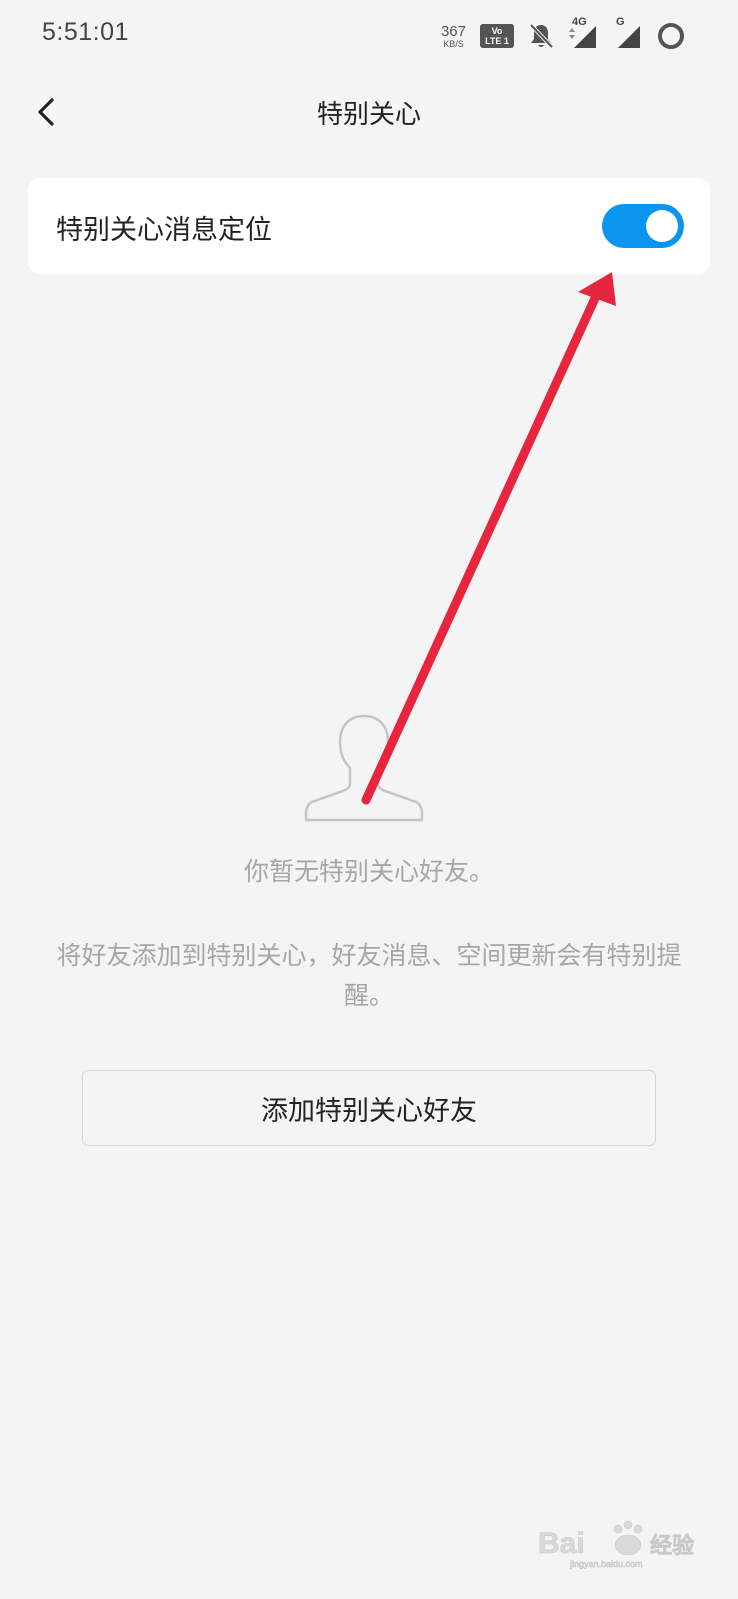 The width and height of the screenshot is (738, 1599). What do you see at coordinates (563, 35) in the screenshot?
I see `status-icons: 367 KB/S Vo LTE 1 4G G` at bounding box center [563, 35].